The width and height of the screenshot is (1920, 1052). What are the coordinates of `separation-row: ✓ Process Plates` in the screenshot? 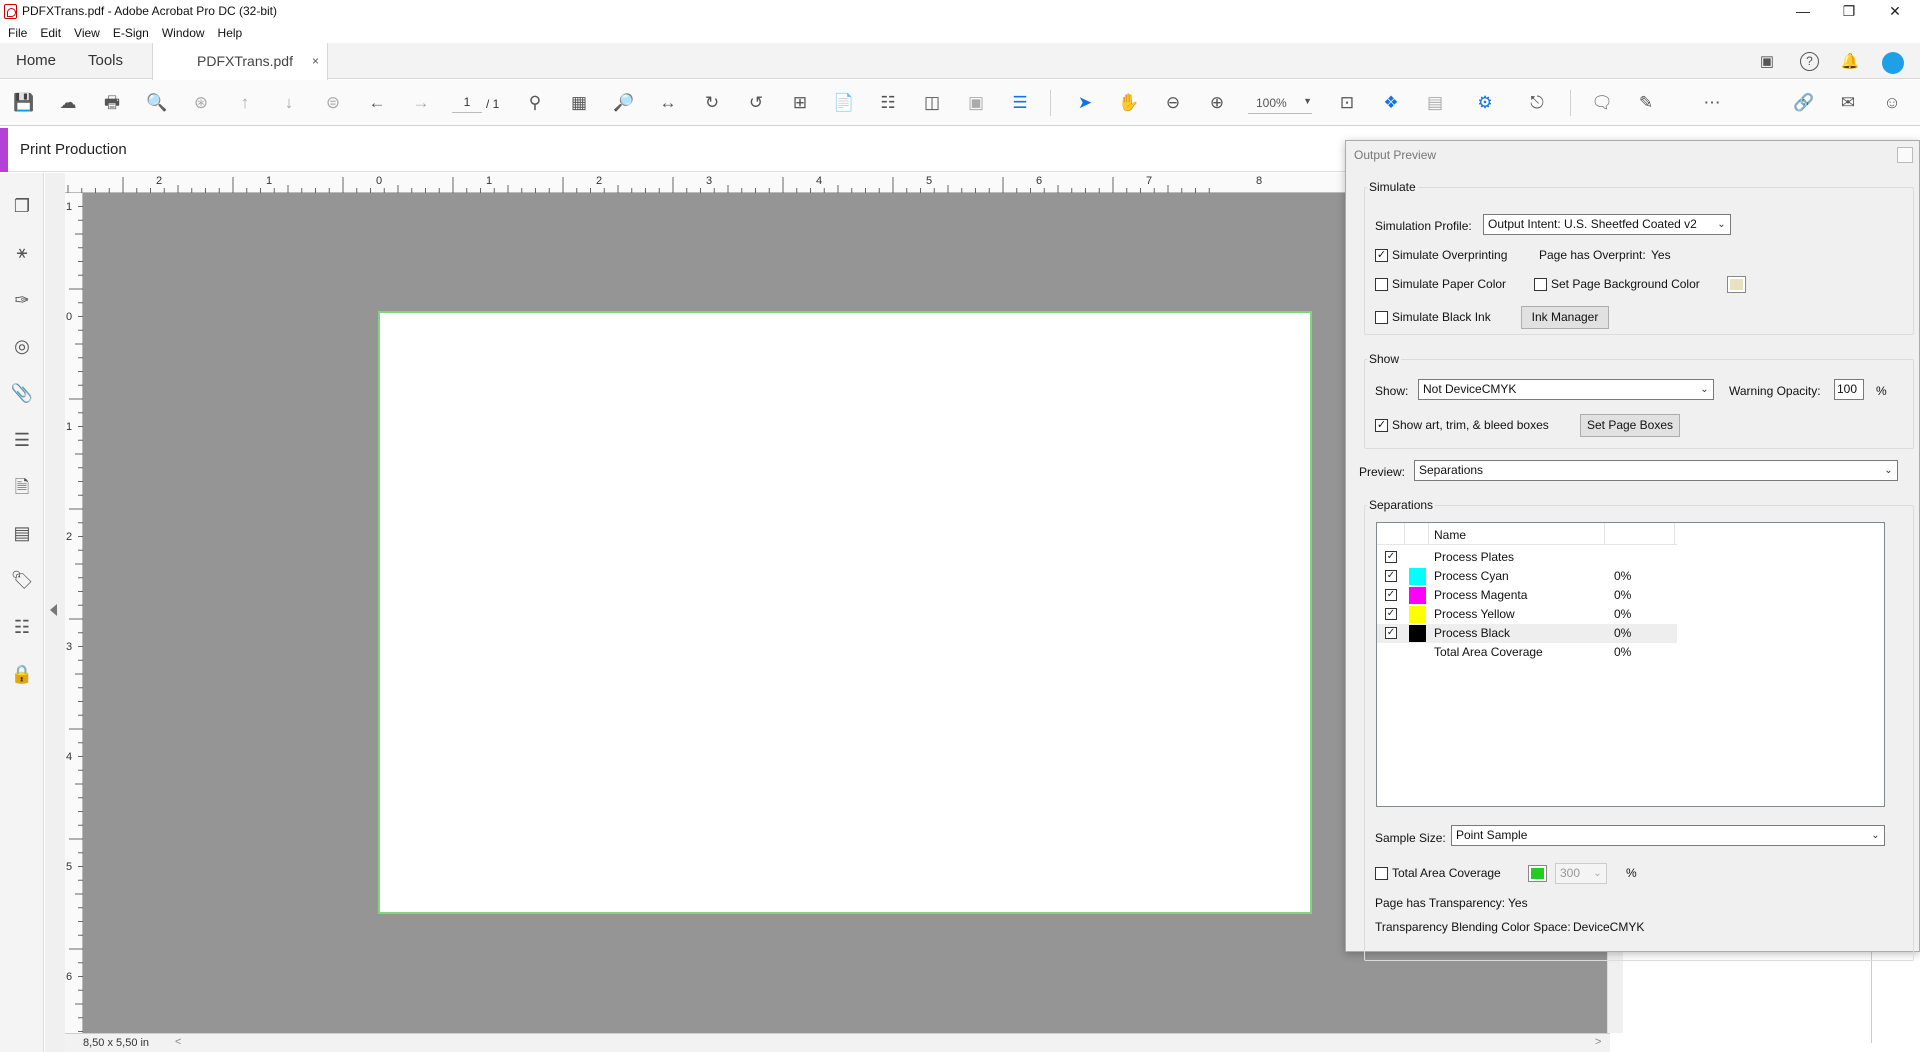 It's located at (1527, 557).